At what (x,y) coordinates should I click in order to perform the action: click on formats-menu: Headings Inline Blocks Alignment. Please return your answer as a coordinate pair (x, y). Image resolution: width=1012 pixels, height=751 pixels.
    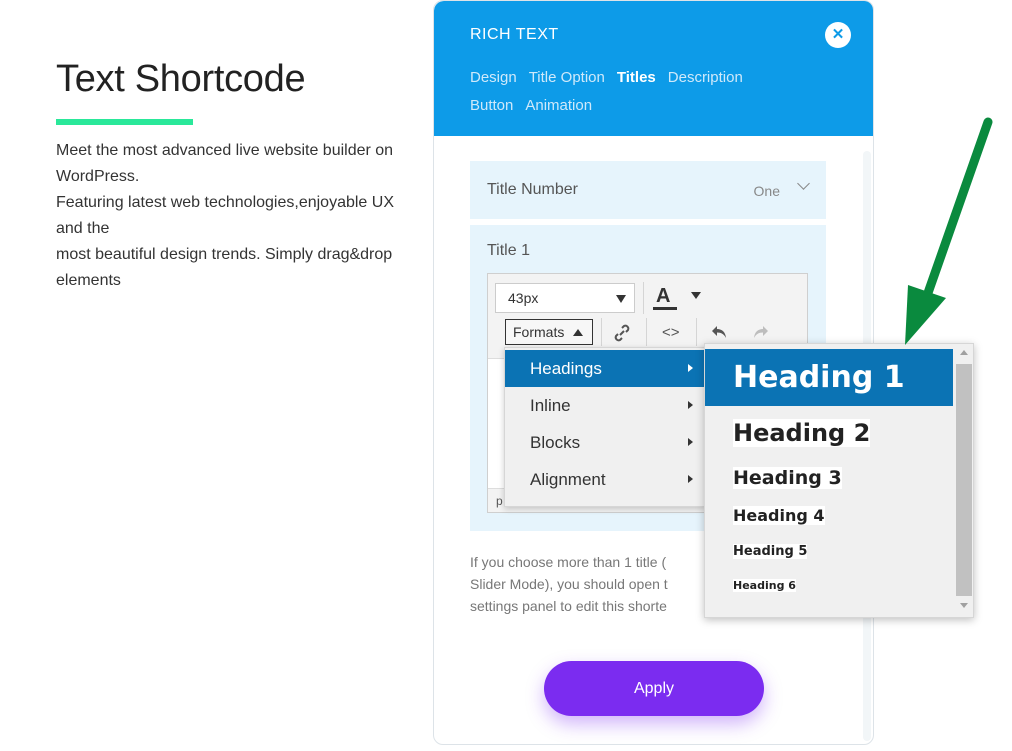
    Looking at the image, I should click on (605, 427).